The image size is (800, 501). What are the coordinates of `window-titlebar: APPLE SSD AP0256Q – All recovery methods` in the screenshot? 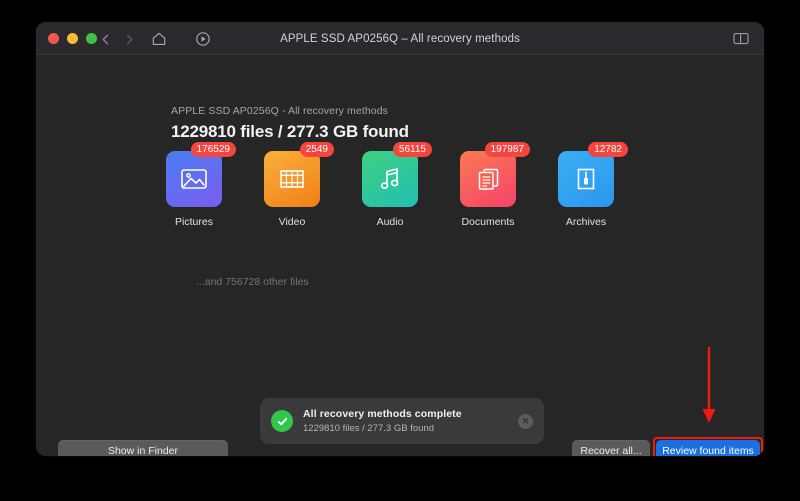 It's located at (400, 38).